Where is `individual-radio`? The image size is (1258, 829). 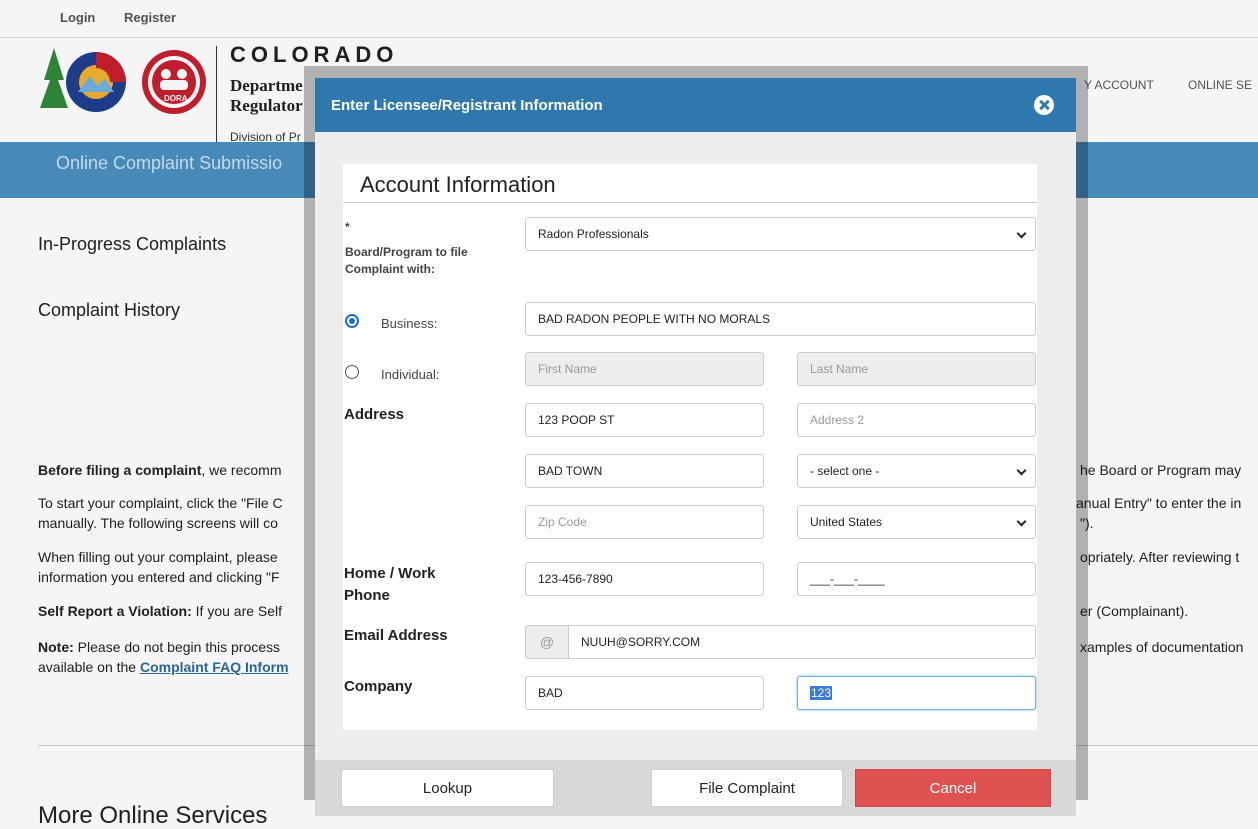 individual-radio is located at coordinates (352, 372).